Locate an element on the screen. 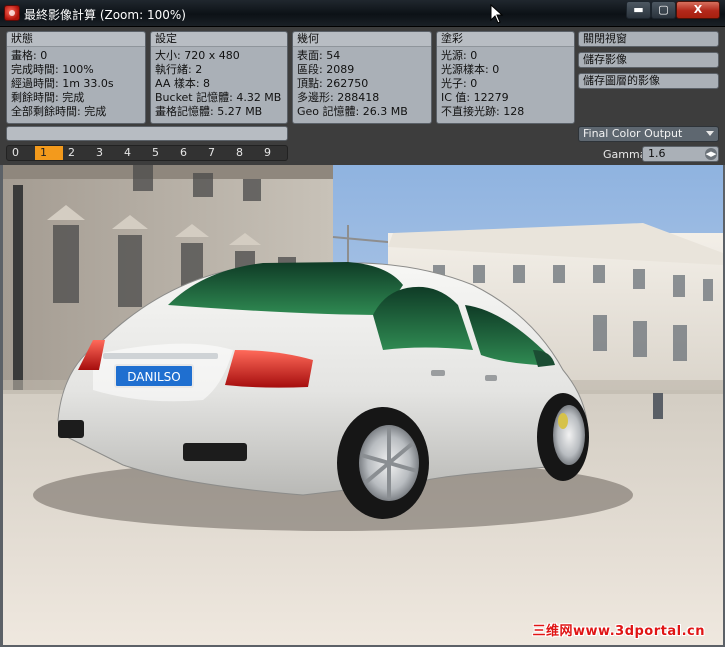 Image resolution: width=725 pixels, height=647 pixels. geometry-surfaces: 表面: 54 is located at coordinates (319, 55).